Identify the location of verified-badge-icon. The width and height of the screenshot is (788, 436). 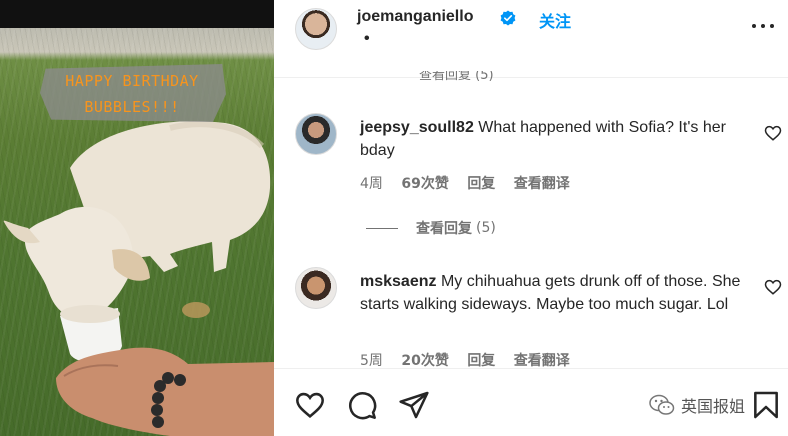
(508, 18).